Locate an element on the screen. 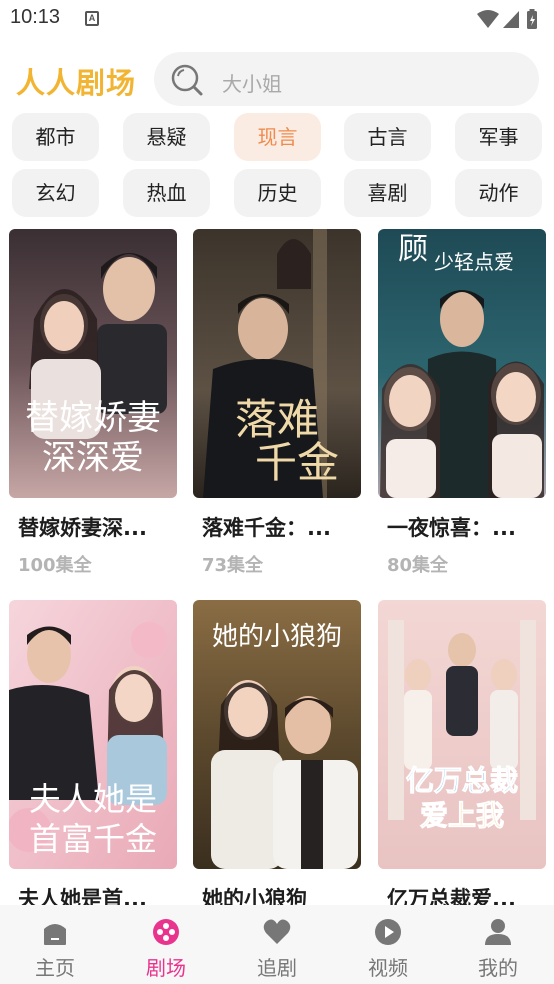 This screenshot has width=554, height=984. status-bar: 10:13 A is located at coordinates (277, 19).